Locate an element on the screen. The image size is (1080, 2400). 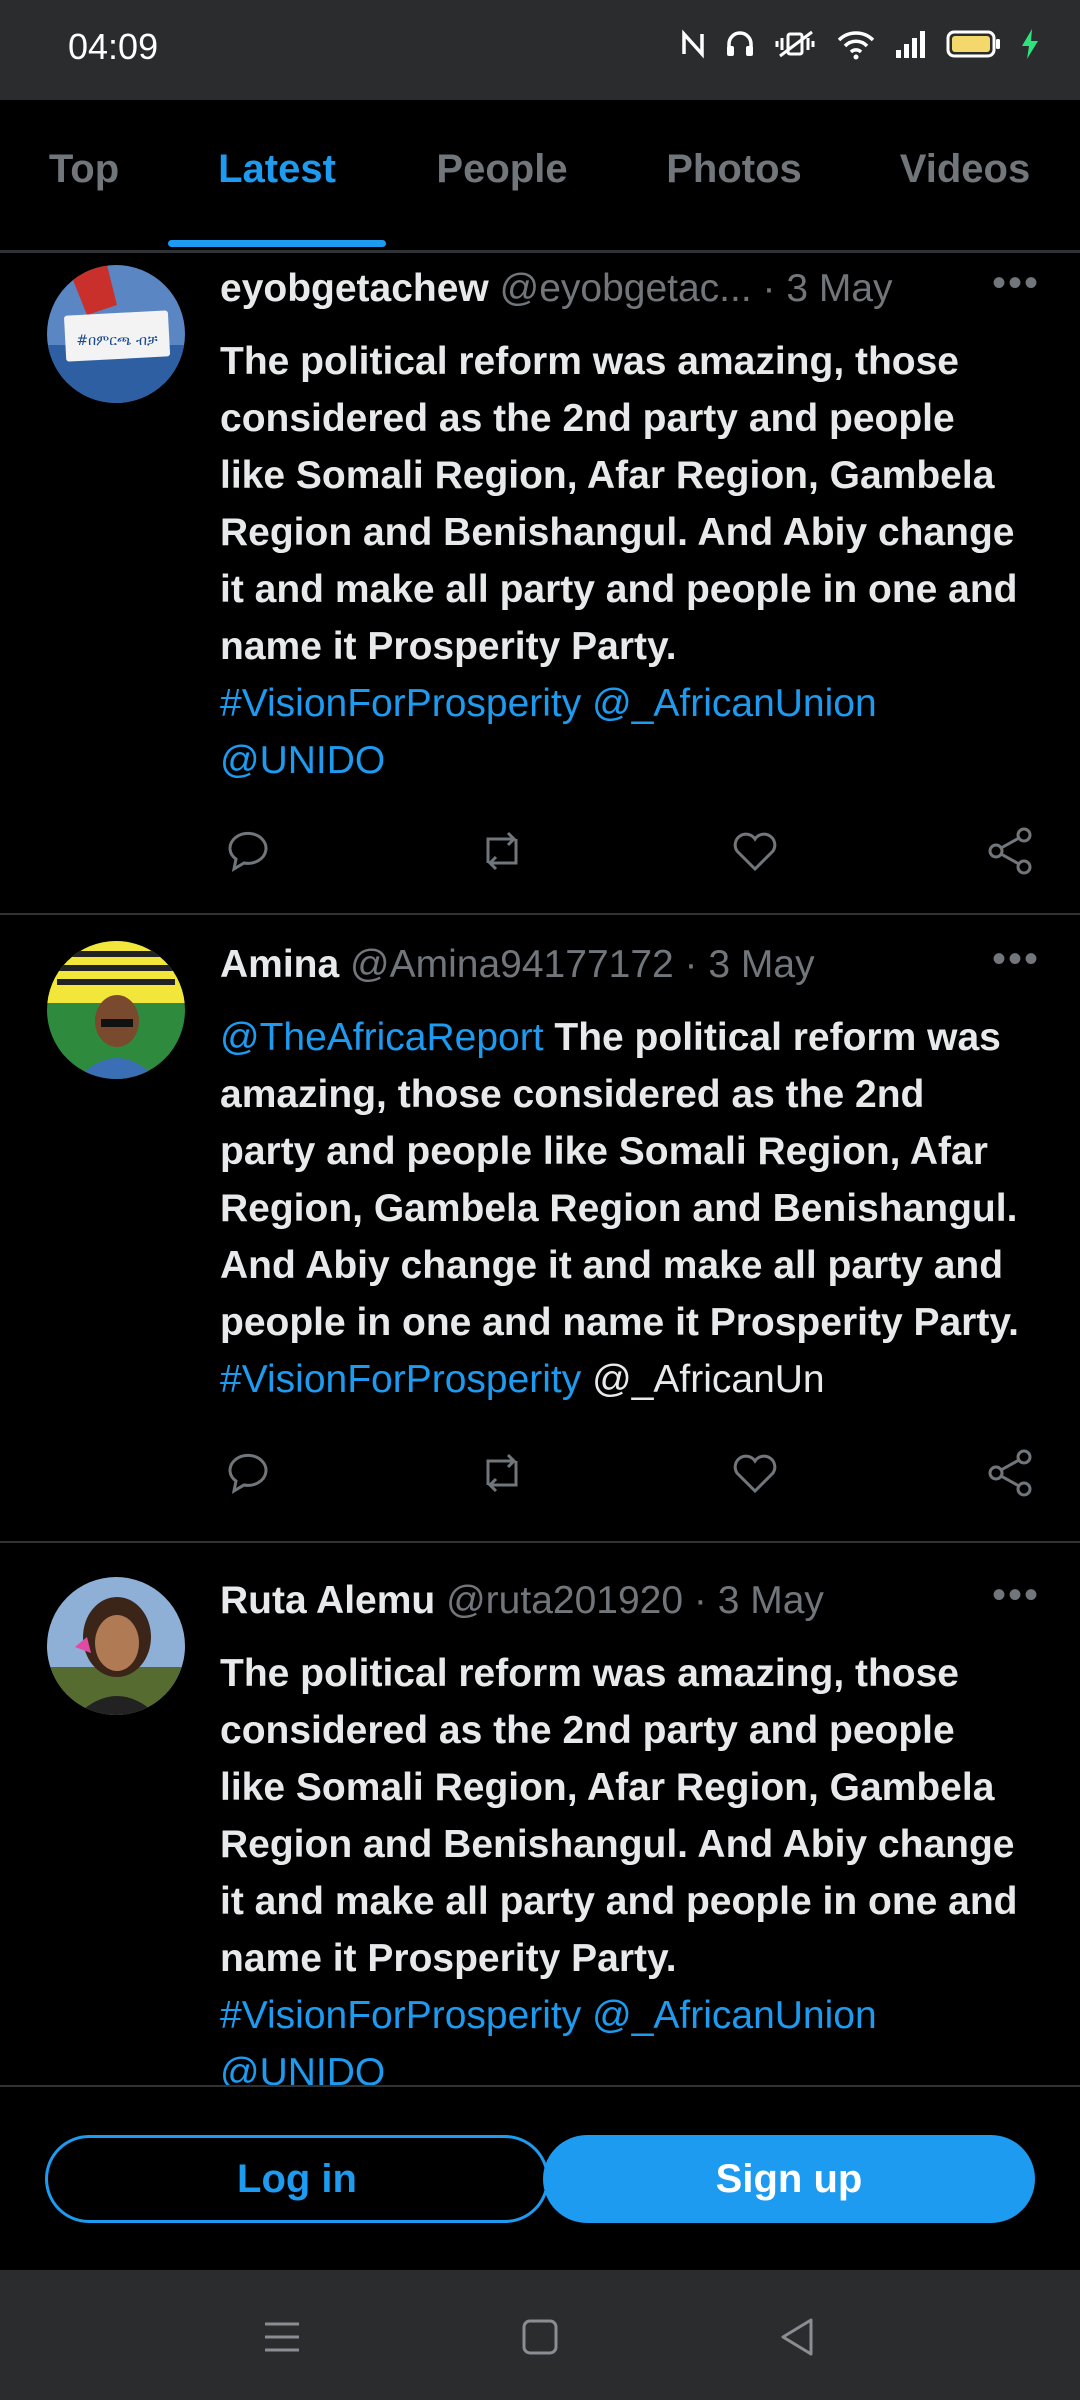
vibrate-icon is located at coordinates (795, 44).